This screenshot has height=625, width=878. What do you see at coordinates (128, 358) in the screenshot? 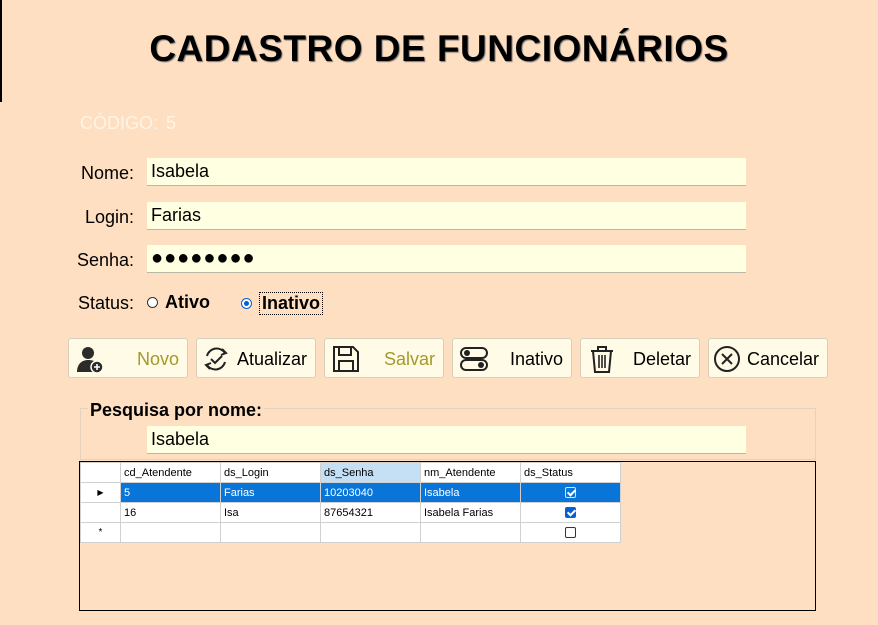
I see `novo-button: Novo` at bounding box center [128, 358].